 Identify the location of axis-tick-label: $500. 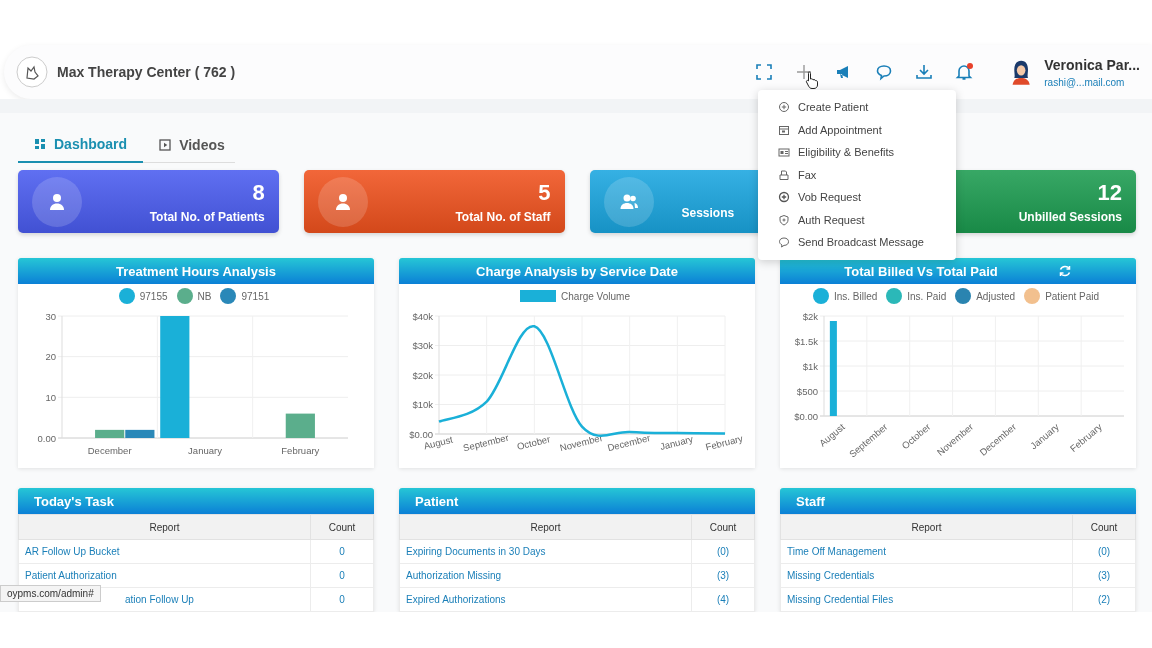
(807, 391).